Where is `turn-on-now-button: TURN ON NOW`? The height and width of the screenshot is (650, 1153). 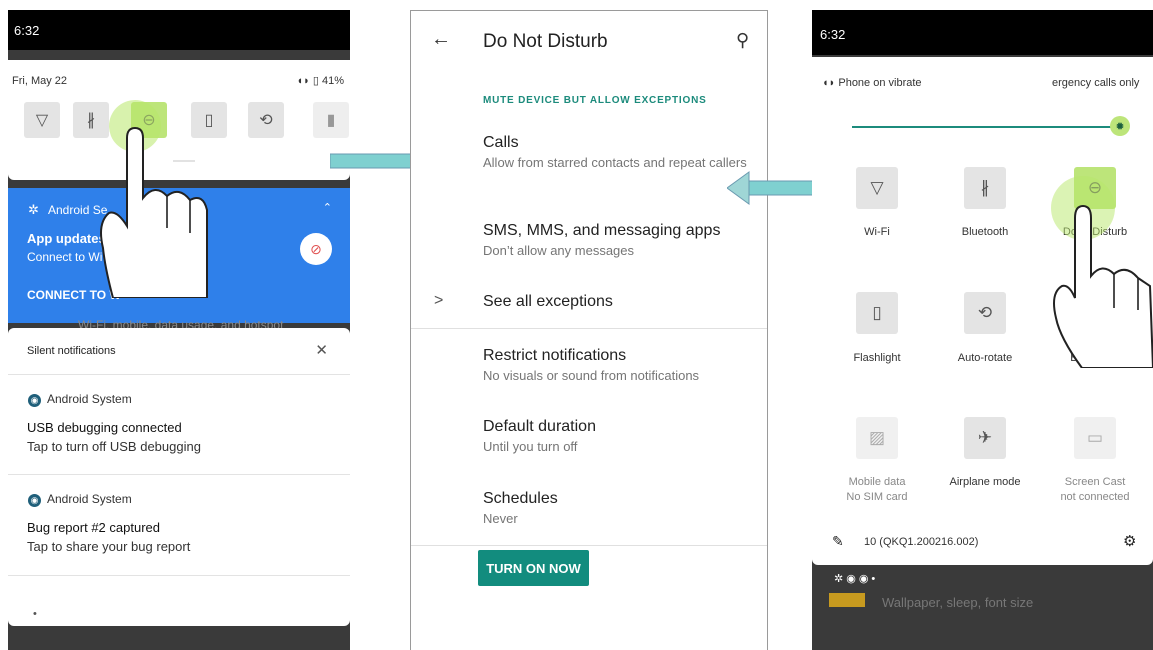 turn-on-now-button: TURN ON NOW is located at coordinates (533, 568).